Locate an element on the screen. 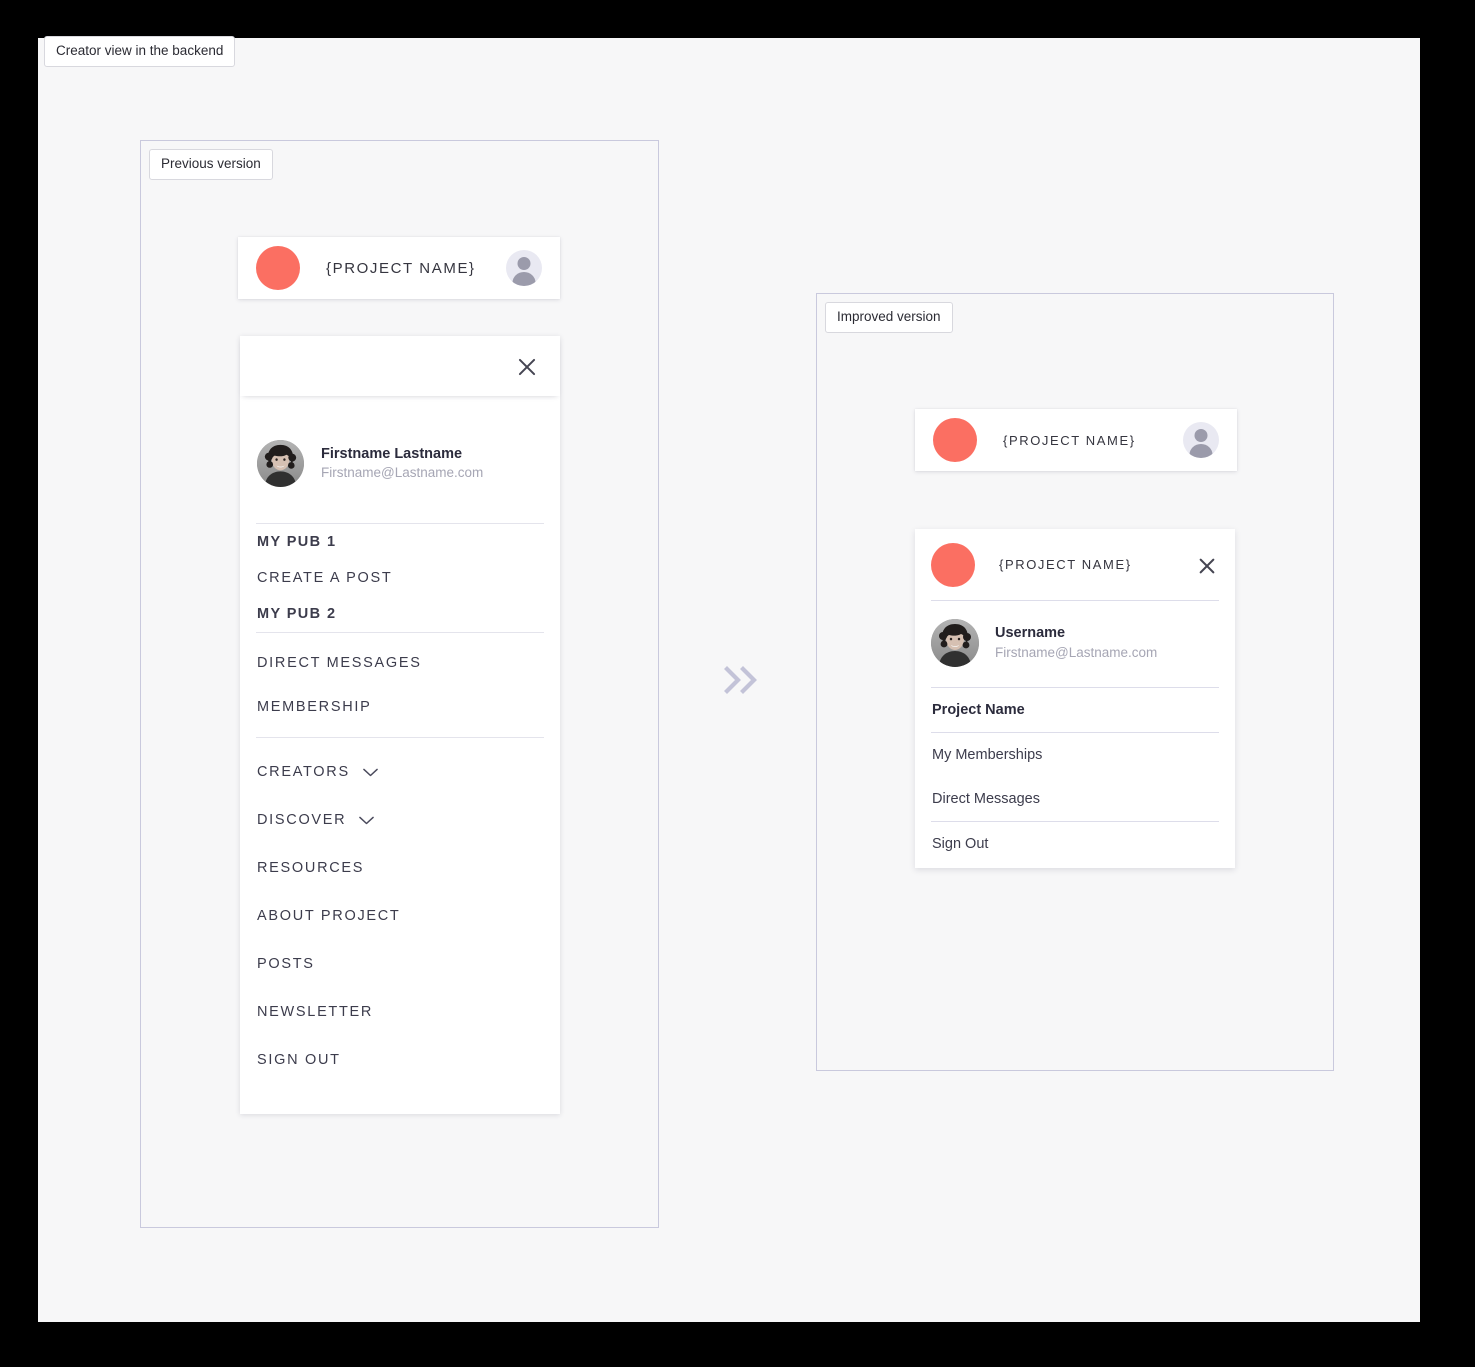  menu-item-create-a-post: CREATE A POST is located at coordinates (400, 578).